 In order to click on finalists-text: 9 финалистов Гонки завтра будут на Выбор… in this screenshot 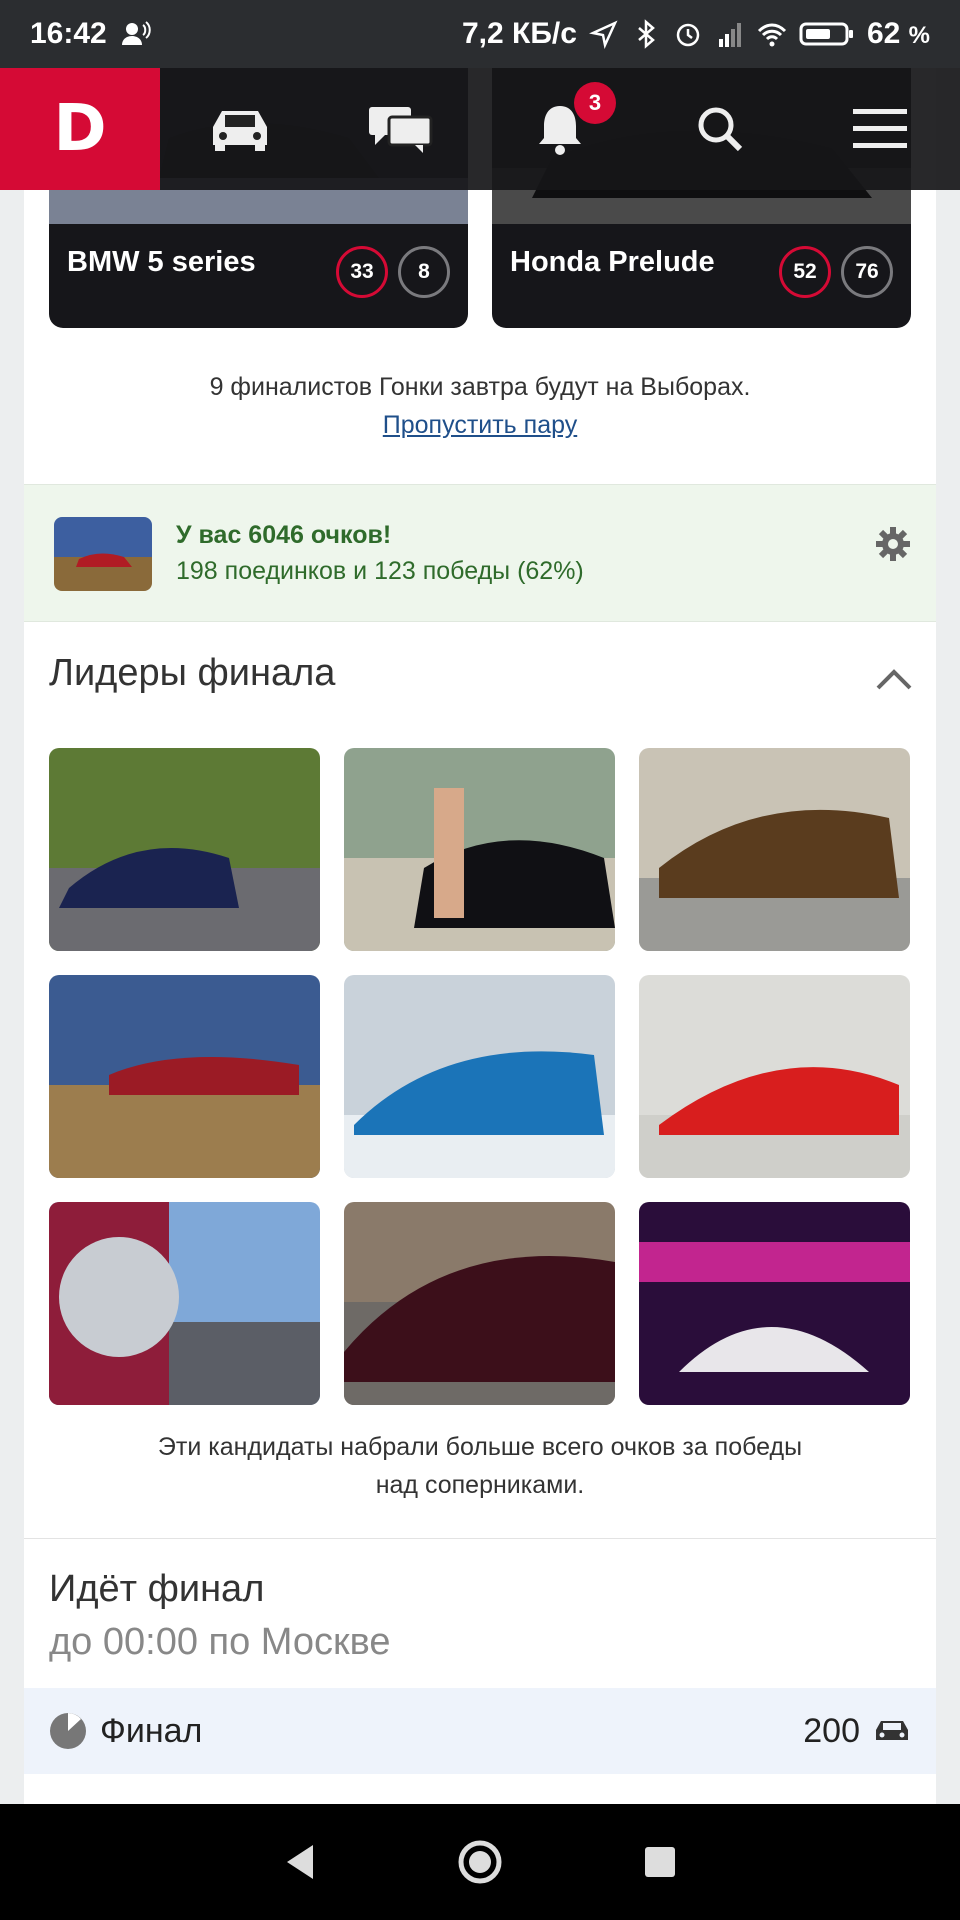, I will do `click(480, 387)`.